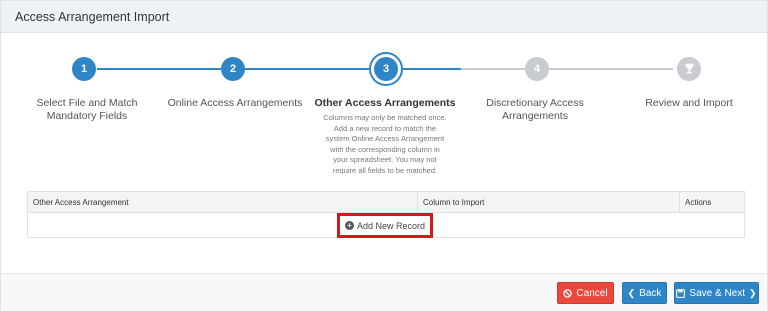  Describe the element at coordinates (535, 116) in the screenshot. I see `step-4-label-line2: Arrangements` at that location.